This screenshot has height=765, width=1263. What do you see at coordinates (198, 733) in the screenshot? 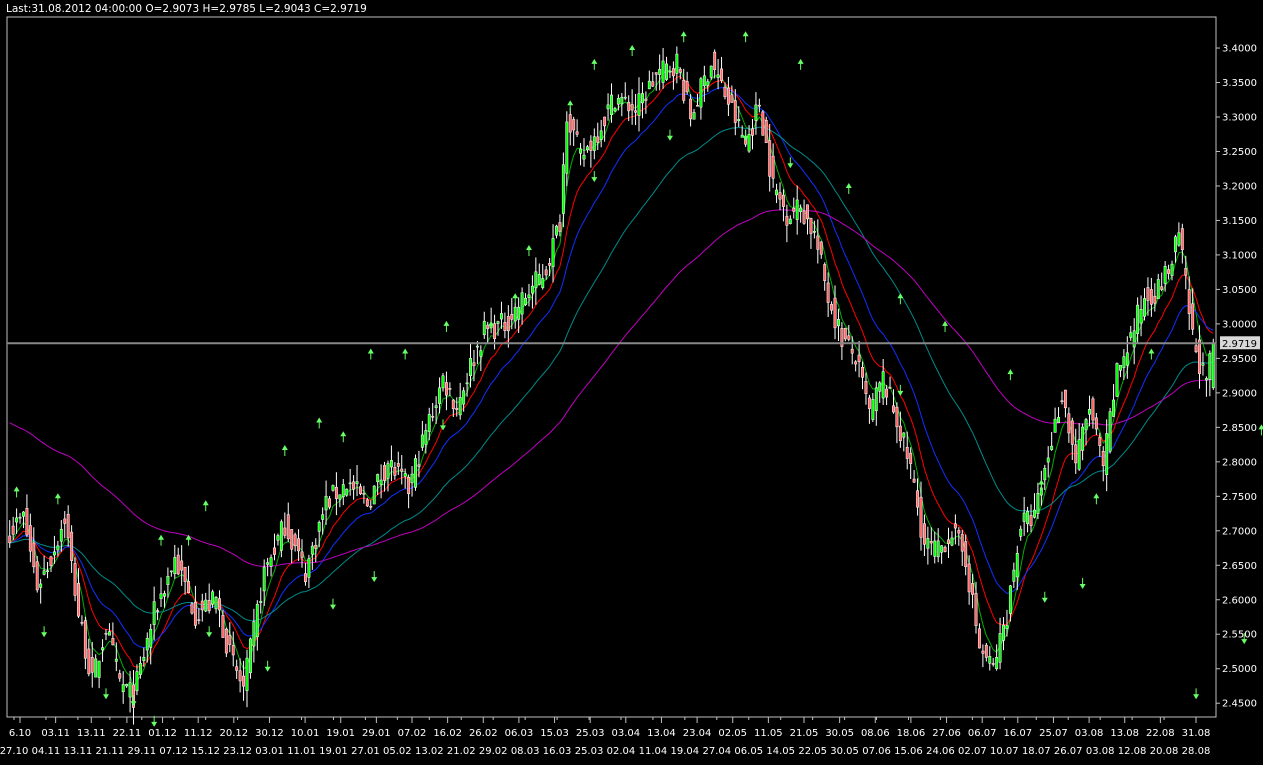
I see `x-tick-label: 11.12` at bounding box center [198, 733].